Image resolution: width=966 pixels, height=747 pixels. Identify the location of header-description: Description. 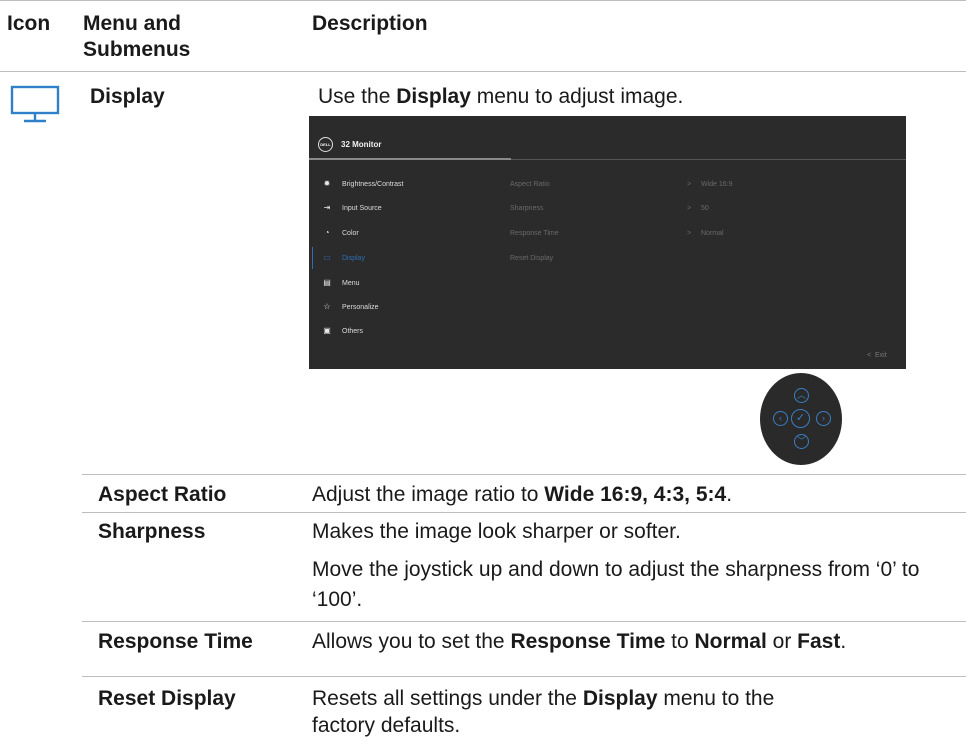
(370, 23).